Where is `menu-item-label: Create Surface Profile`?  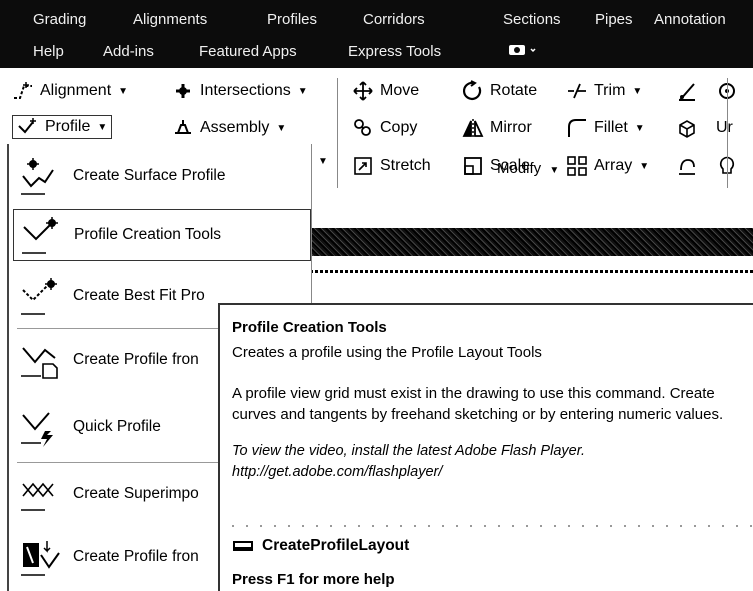 menu-item-label: Create Surface Profile is located at coordinates (149, 175).